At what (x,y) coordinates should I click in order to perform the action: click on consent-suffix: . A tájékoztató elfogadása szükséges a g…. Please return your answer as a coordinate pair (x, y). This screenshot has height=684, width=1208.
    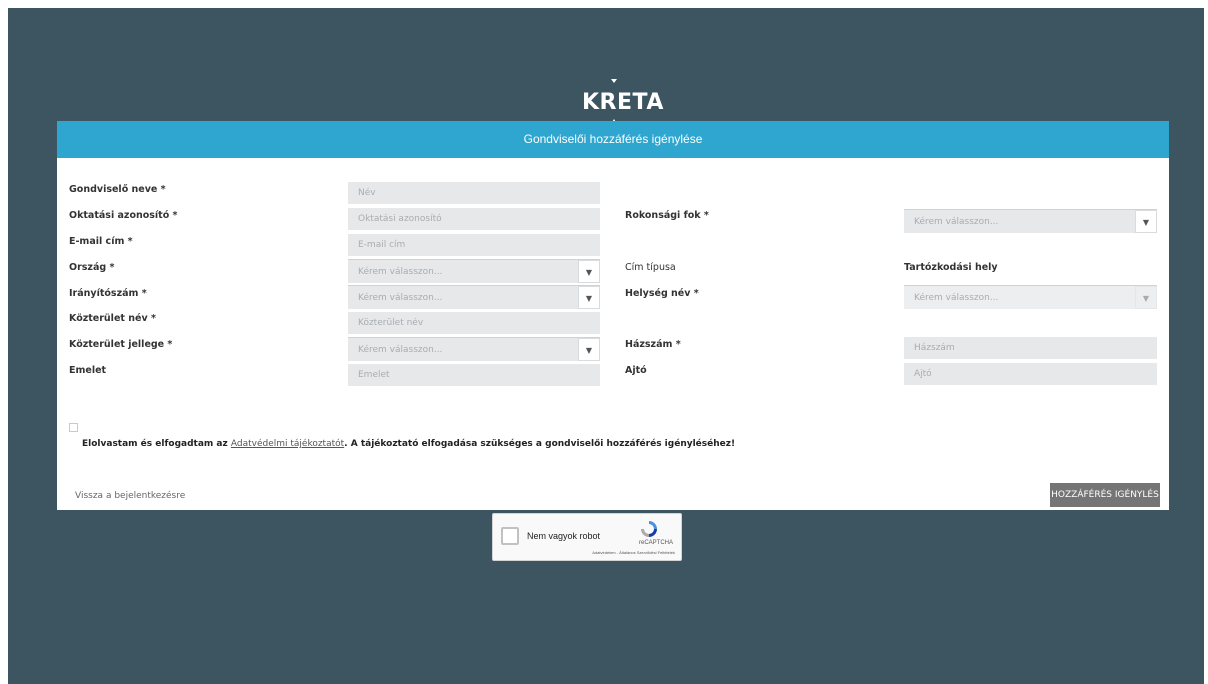
    Looking at the image, I should click on (540, 444).